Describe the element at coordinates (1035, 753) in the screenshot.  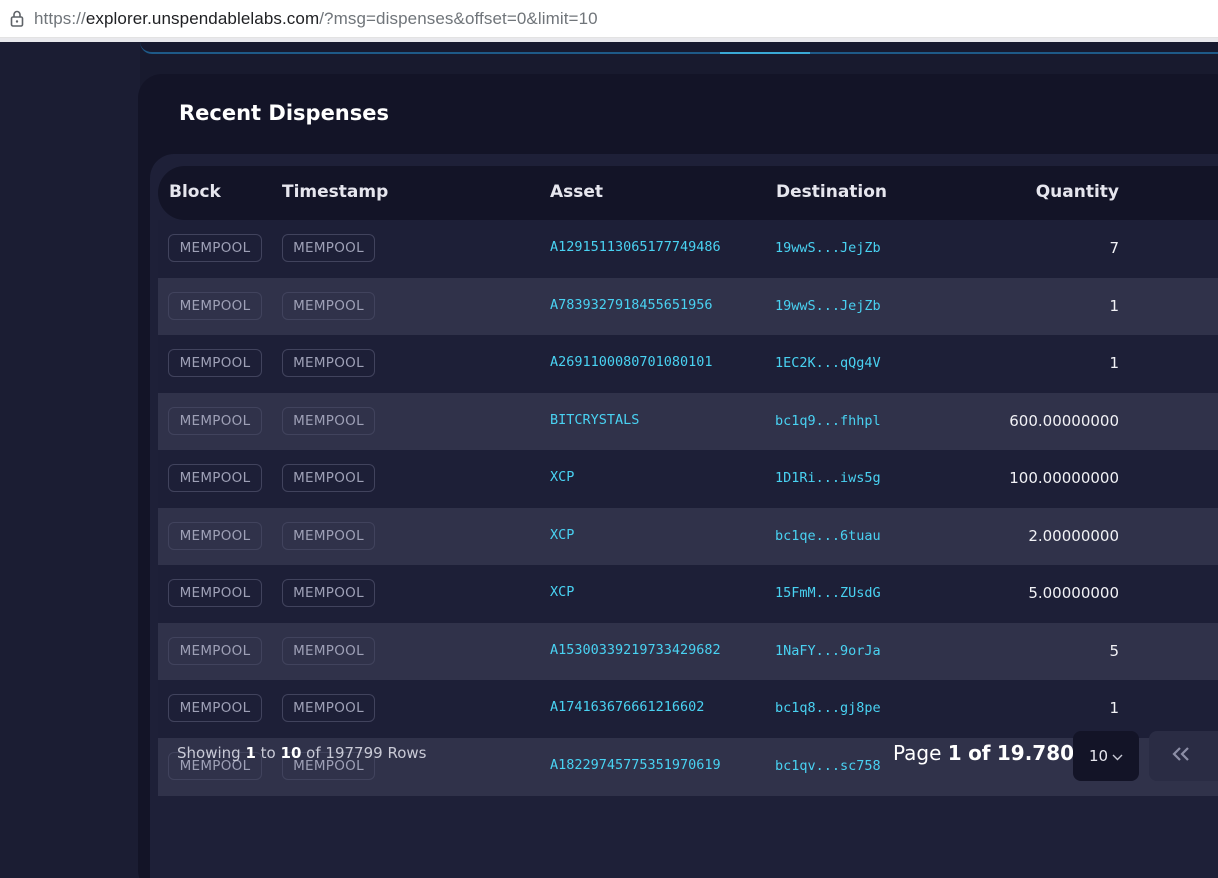
I see `total-pages: 19.780` at that location.